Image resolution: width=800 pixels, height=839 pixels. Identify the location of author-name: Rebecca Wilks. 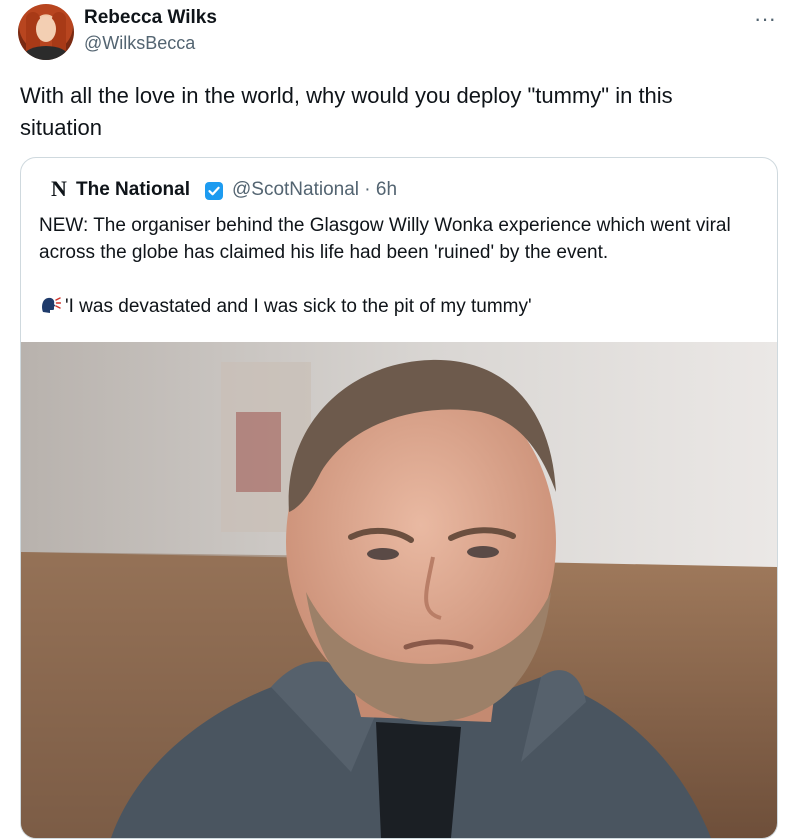
(150, 18).